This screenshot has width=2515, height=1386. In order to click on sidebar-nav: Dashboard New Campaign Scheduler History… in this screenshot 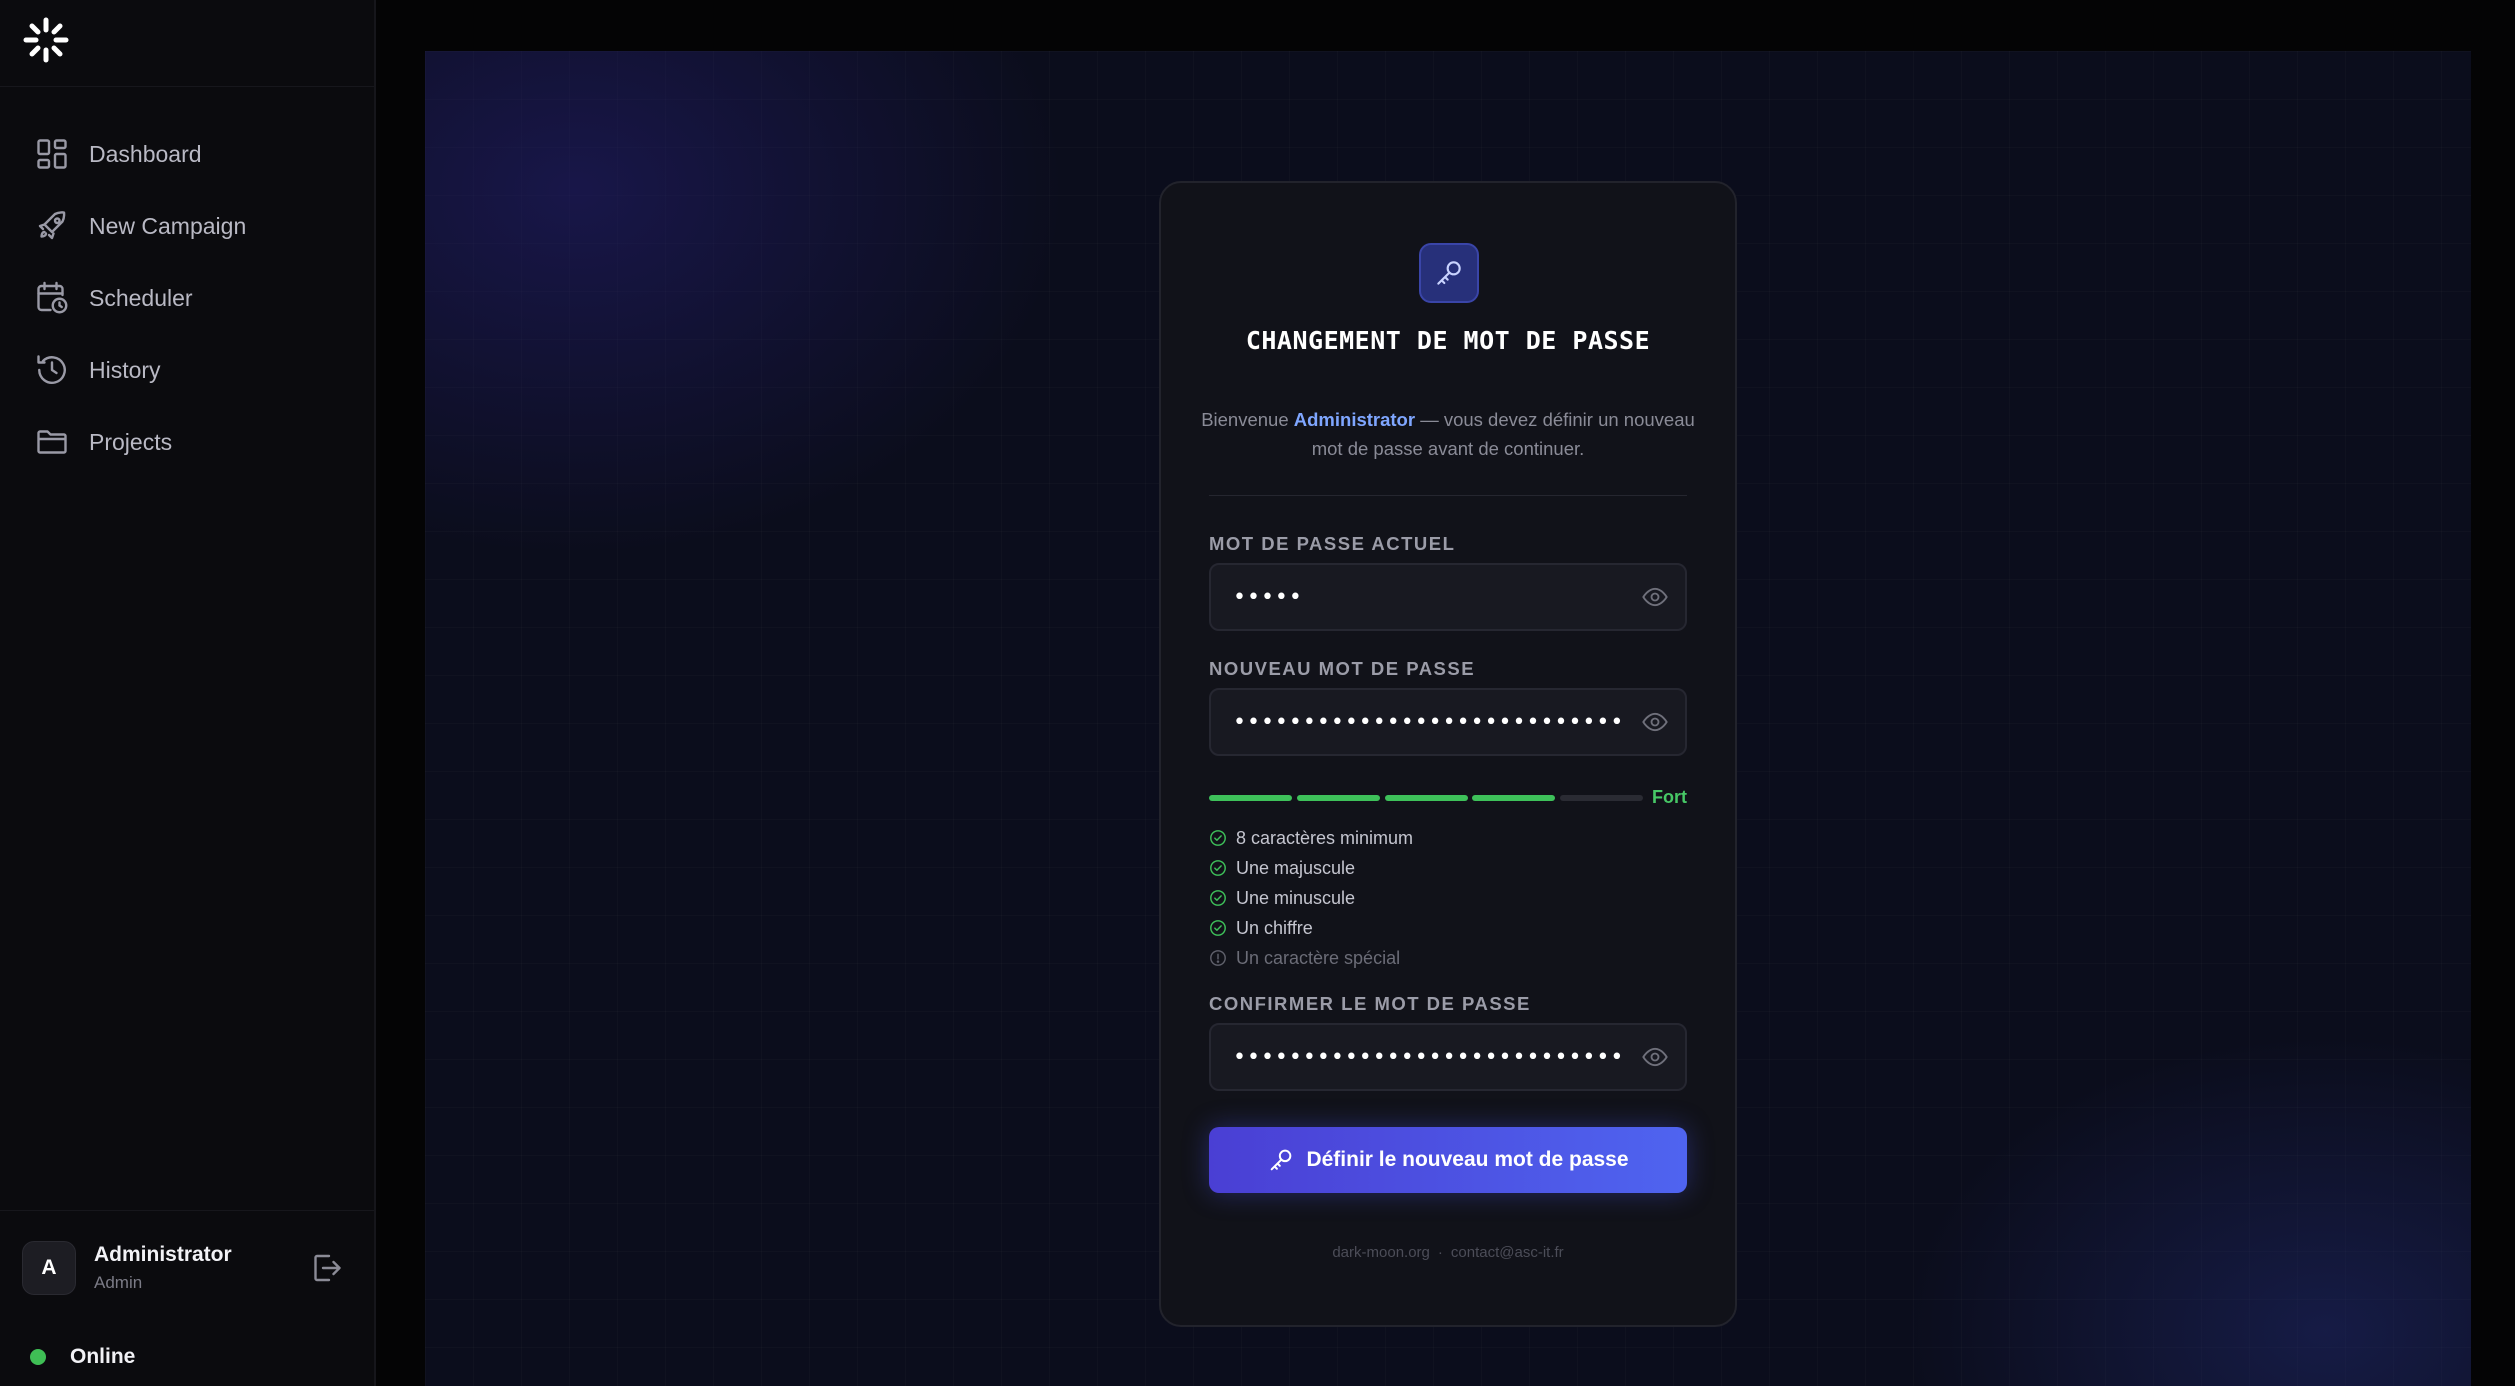, I will do `click(187, 298)`.